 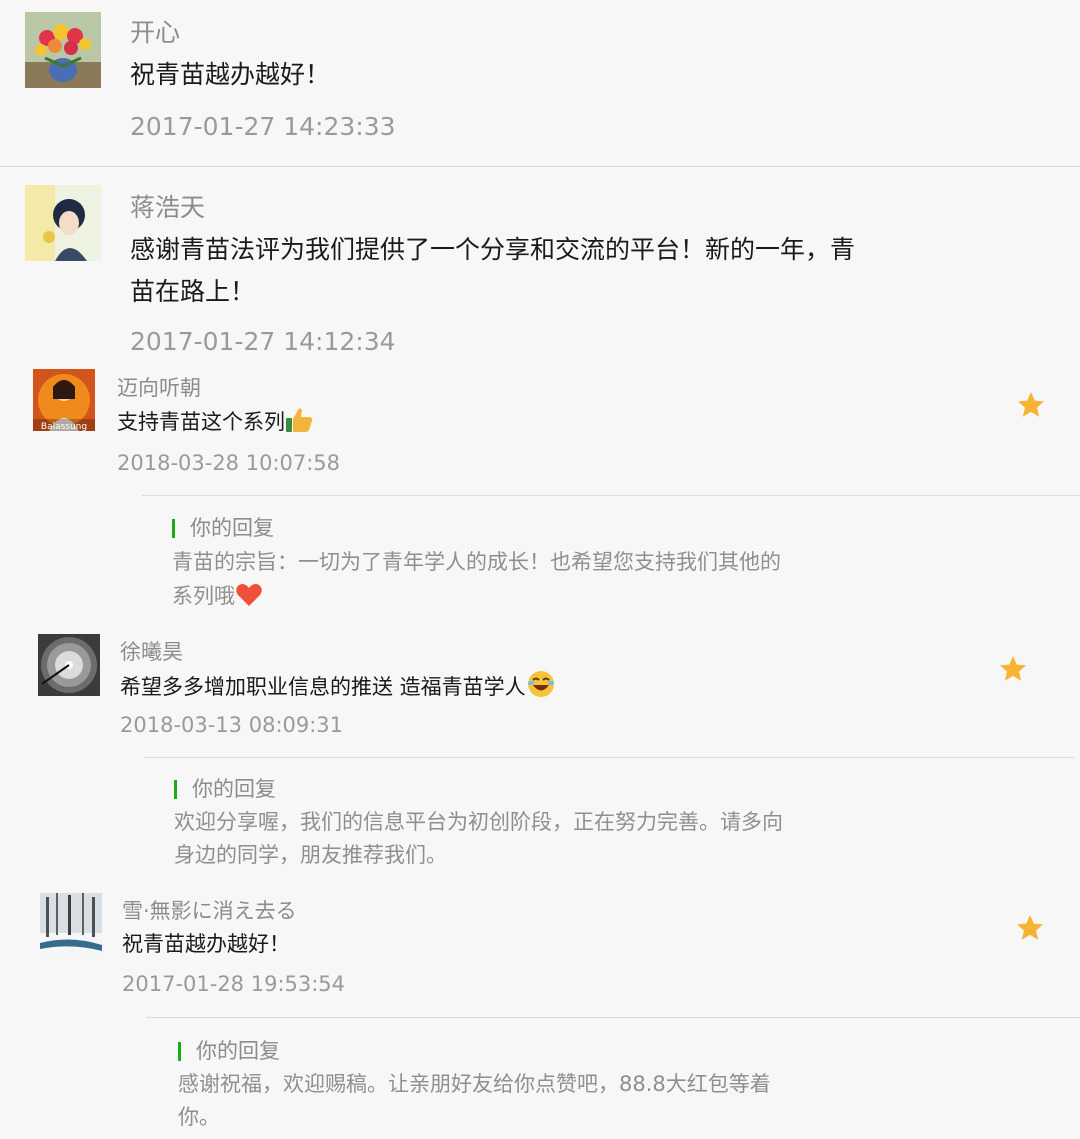 I want to click on comment-time: 2017-01-28 19:53:54, so click(x=234, y=984).